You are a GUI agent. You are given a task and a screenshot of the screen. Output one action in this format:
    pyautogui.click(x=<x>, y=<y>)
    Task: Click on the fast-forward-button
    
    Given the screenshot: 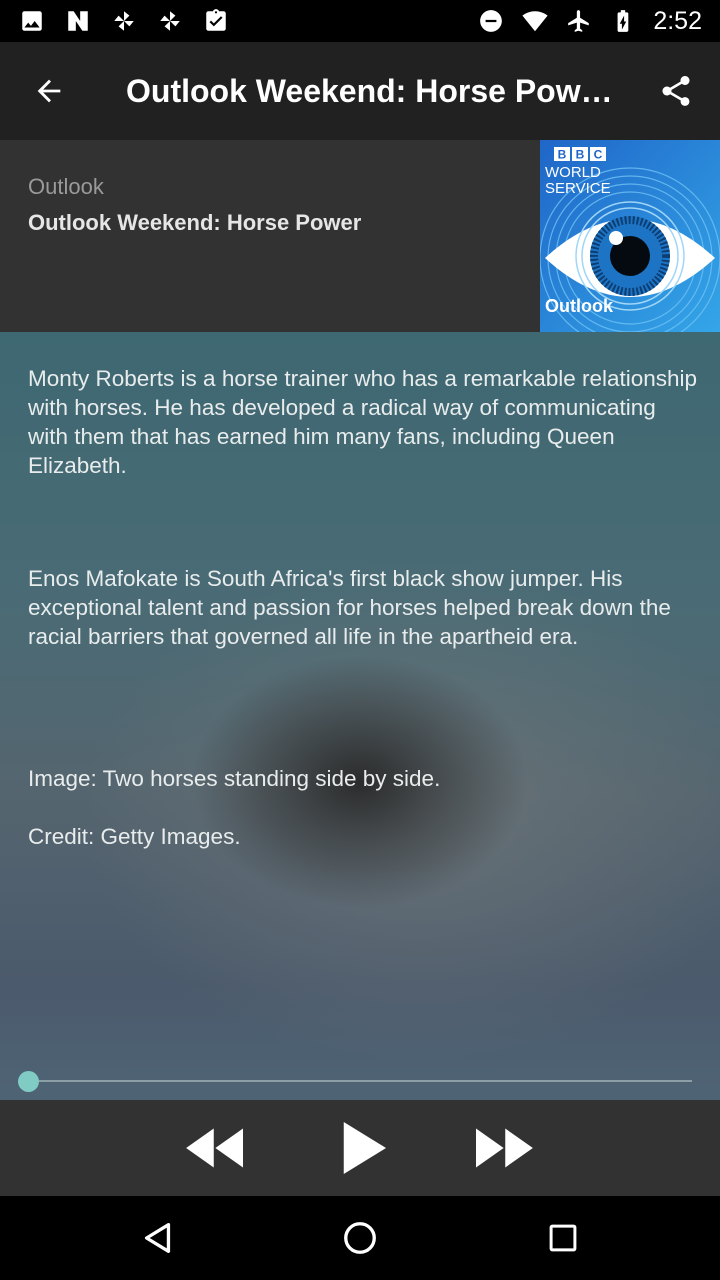 What is the action you would take?
    pyautogui.click(x=502, y=1148)
    